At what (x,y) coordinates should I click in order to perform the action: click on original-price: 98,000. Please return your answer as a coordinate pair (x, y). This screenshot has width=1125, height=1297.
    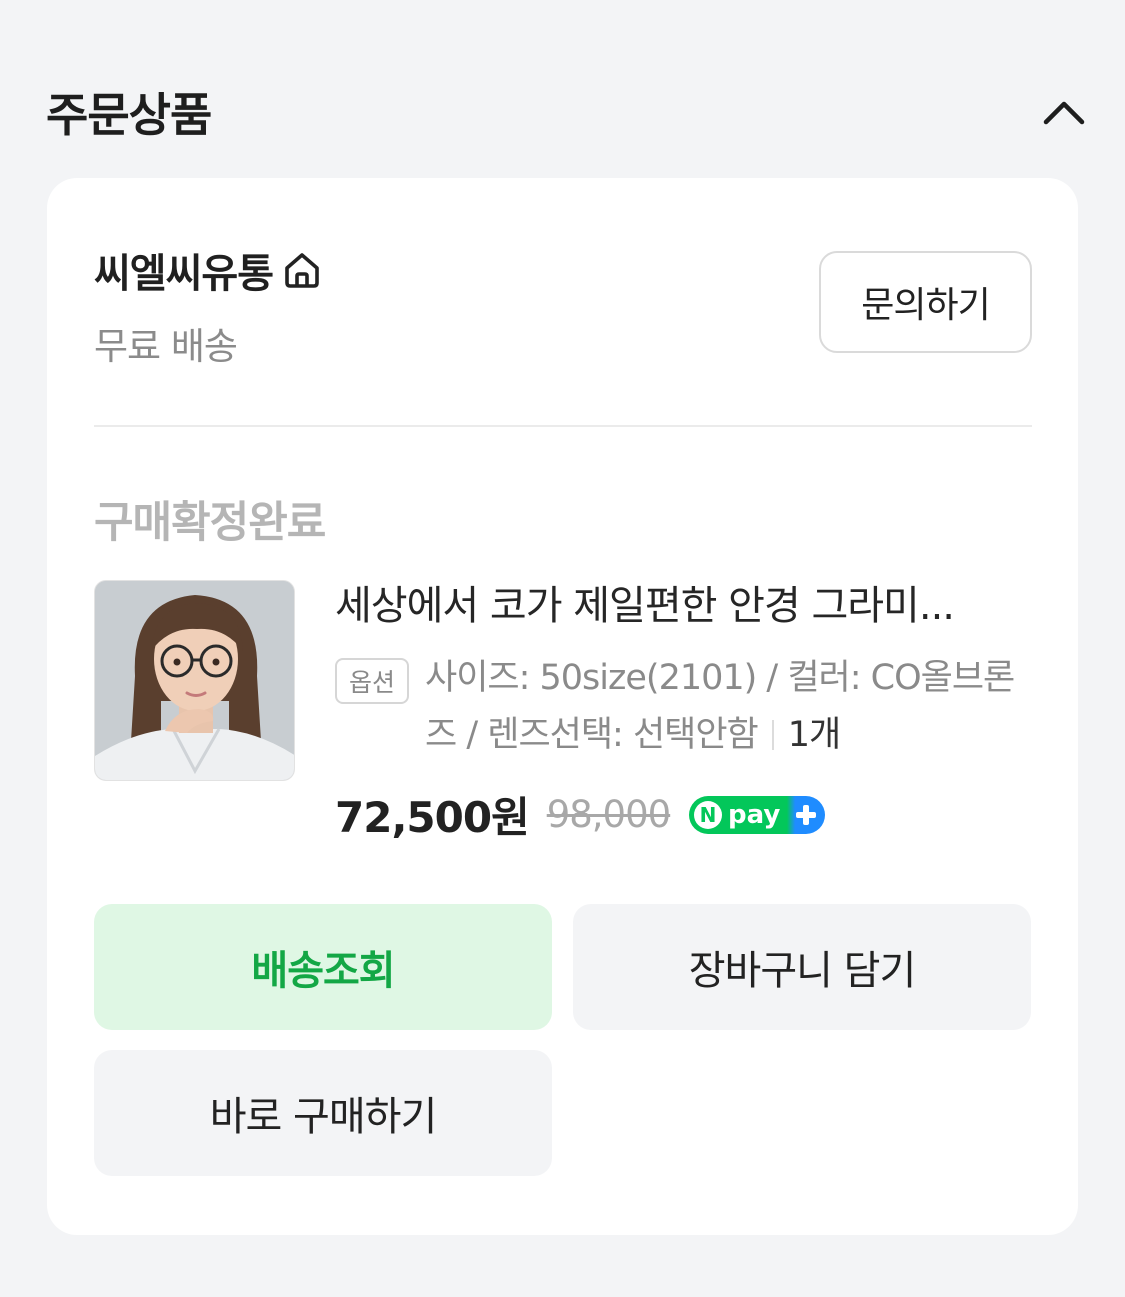
    Looking at the image, I should click on (608, 814).